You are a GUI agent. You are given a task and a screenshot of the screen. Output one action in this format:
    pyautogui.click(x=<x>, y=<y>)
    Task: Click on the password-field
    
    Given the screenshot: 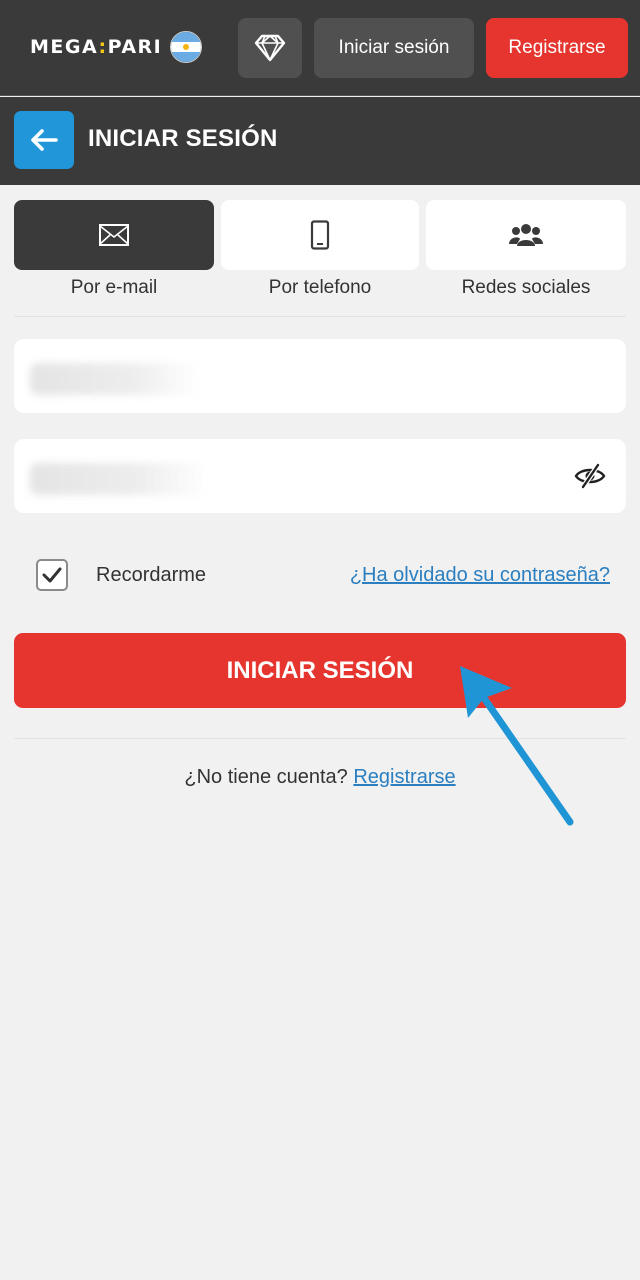 What is the action you would take?
    pyautogui.click(x=320, y=476)
    